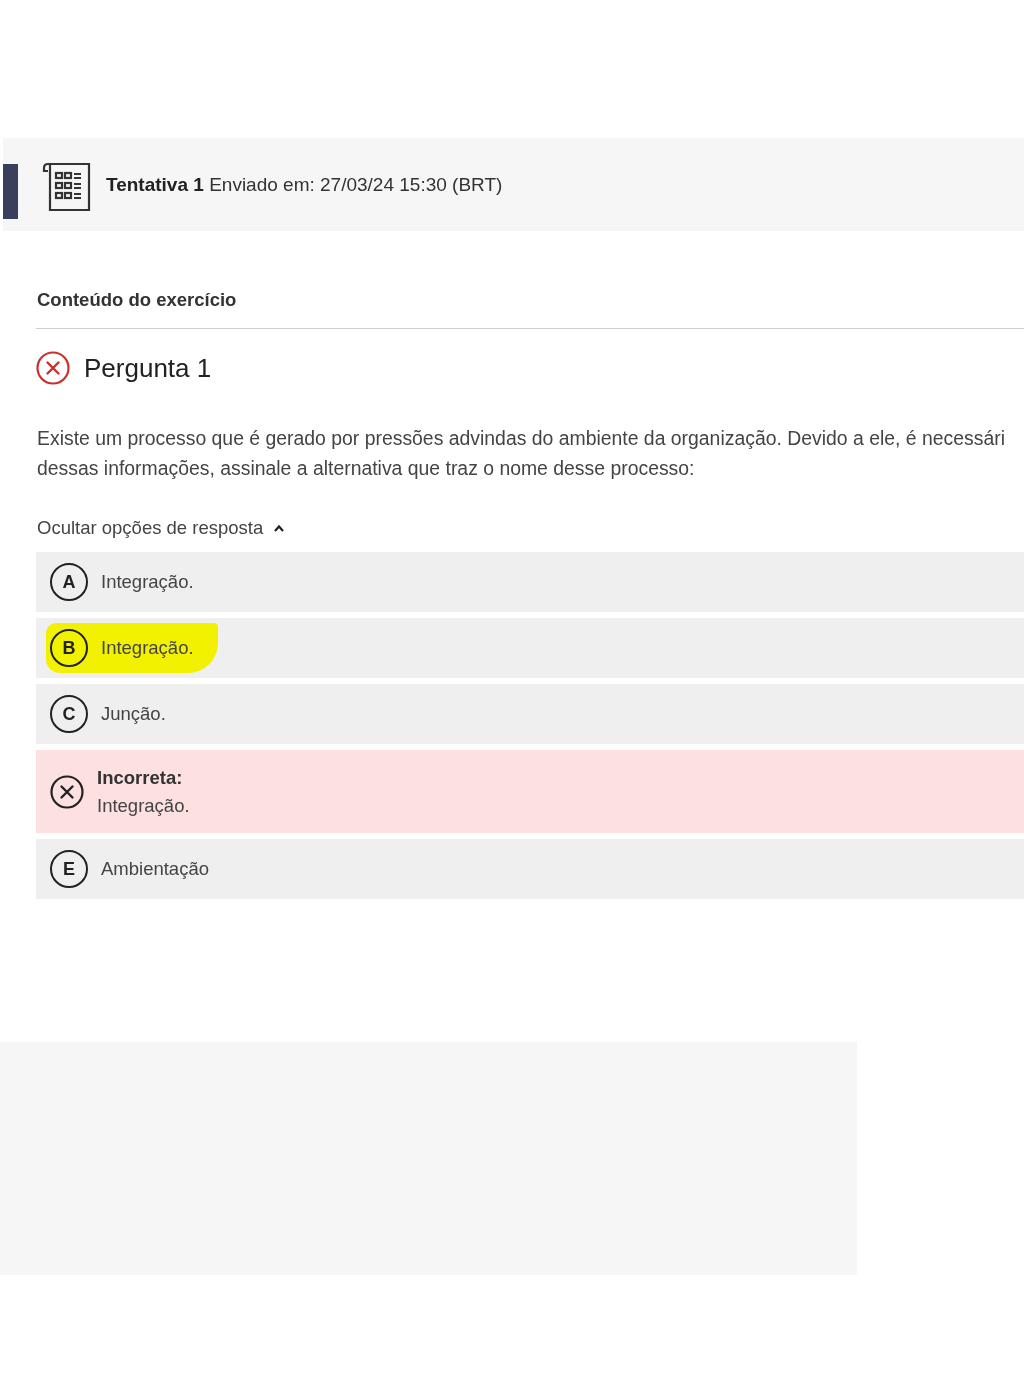  I want to click on attempt-info: Tentativa 1 Enviado em: 27/03/24 15:30 (BRT), so click(304, 184).